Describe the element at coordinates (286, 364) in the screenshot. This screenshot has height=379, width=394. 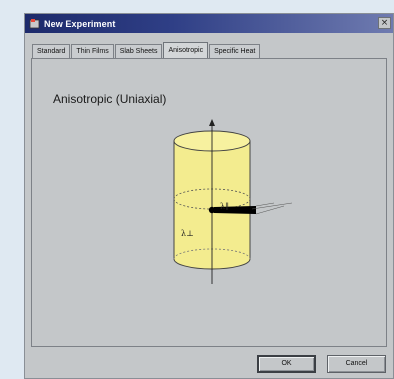
I see `ok-button: OK` at that location.